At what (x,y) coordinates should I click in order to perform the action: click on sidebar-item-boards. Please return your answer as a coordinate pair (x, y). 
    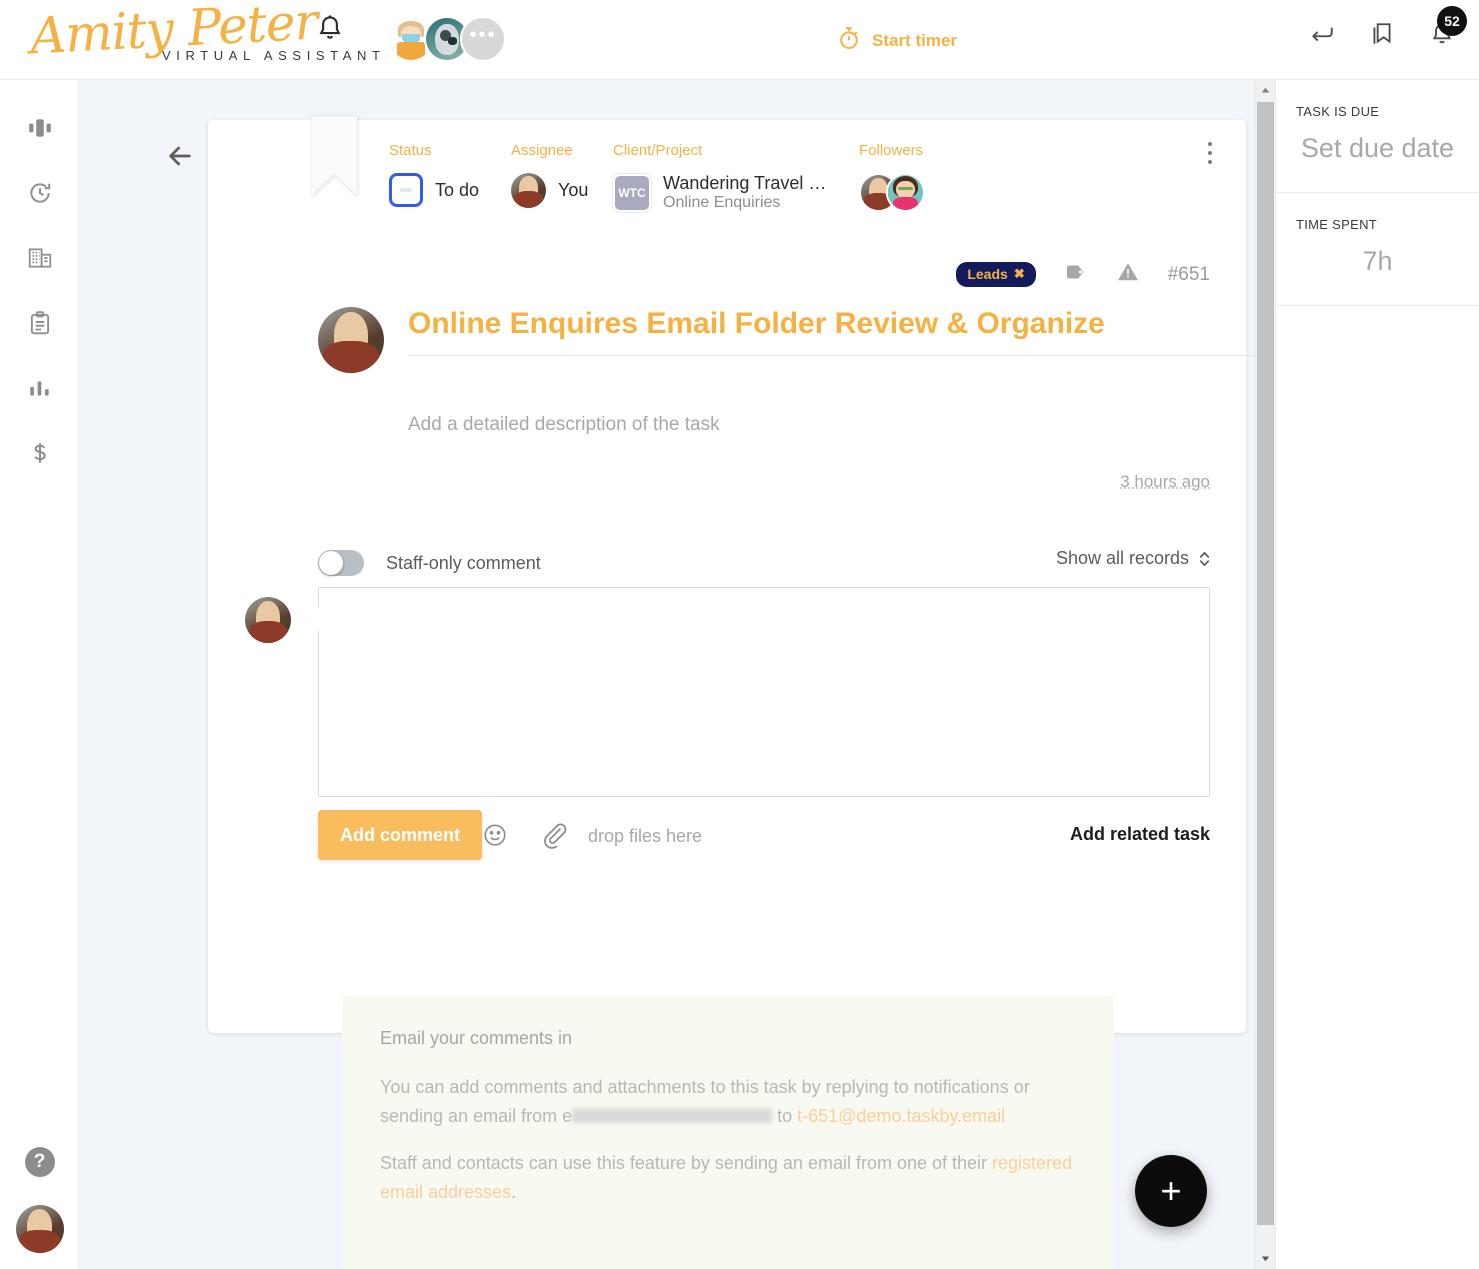
    Looking at the image, I should click on (39, 130).